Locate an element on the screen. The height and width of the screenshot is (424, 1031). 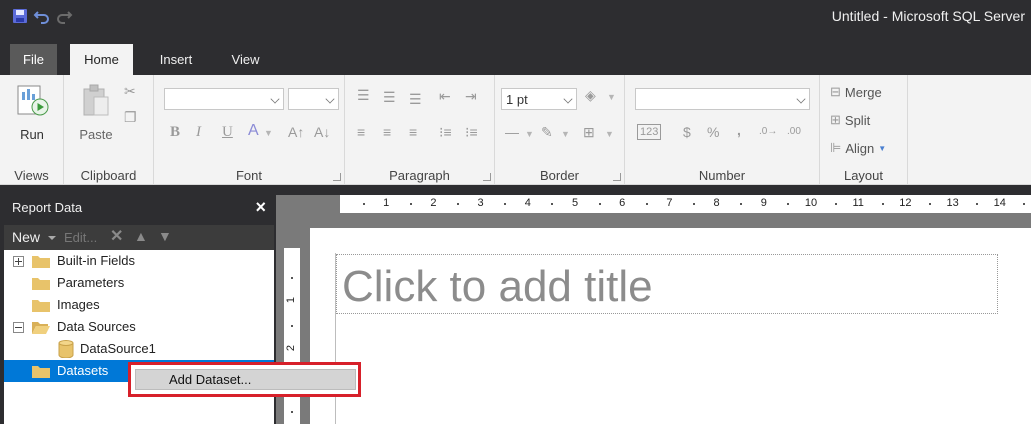
align-right-icon: ≡ is located at coordinates (413, 132).